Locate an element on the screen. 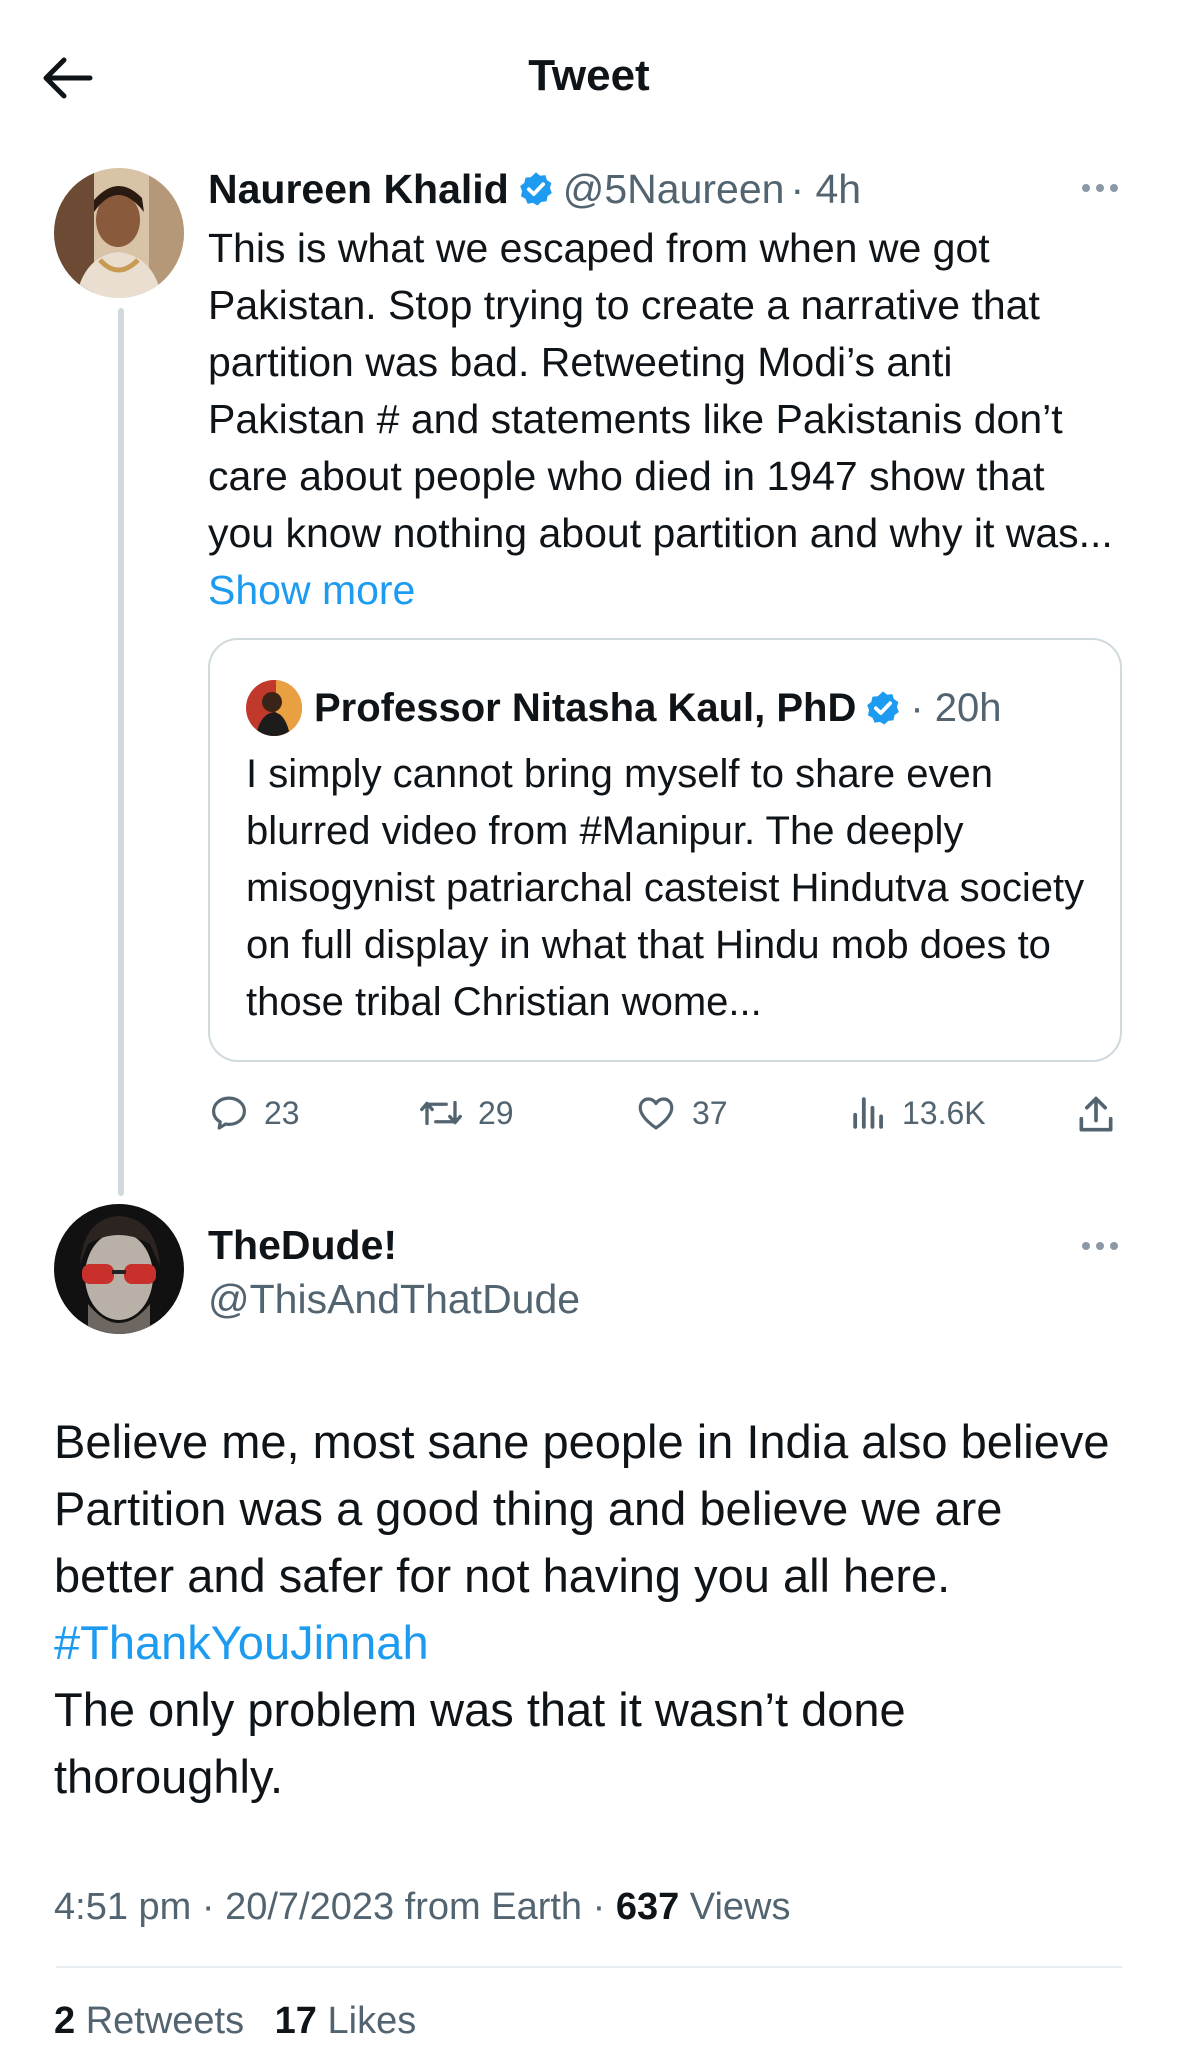 Image resolution: width=1178 pixels, height=2048 pixels. hashtag-link: #ThankYouJinnah is located at coordinates (241, 1642).